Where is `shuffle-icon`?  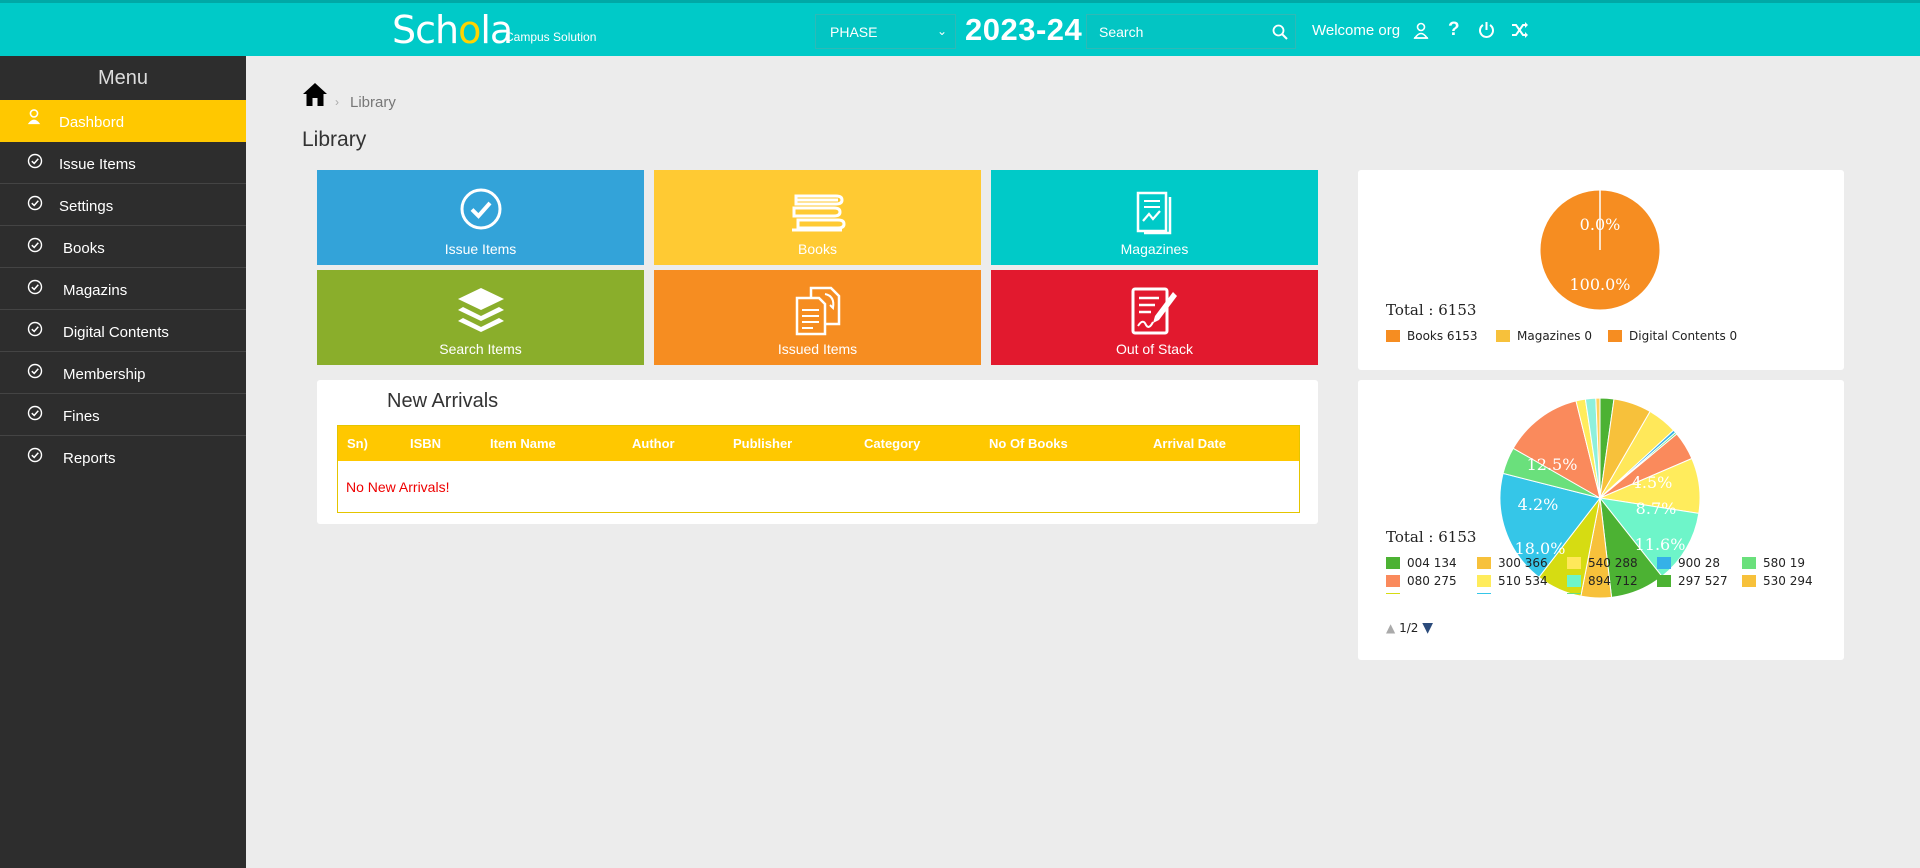
shuffle-icon is located at coordinates (1520, 30).